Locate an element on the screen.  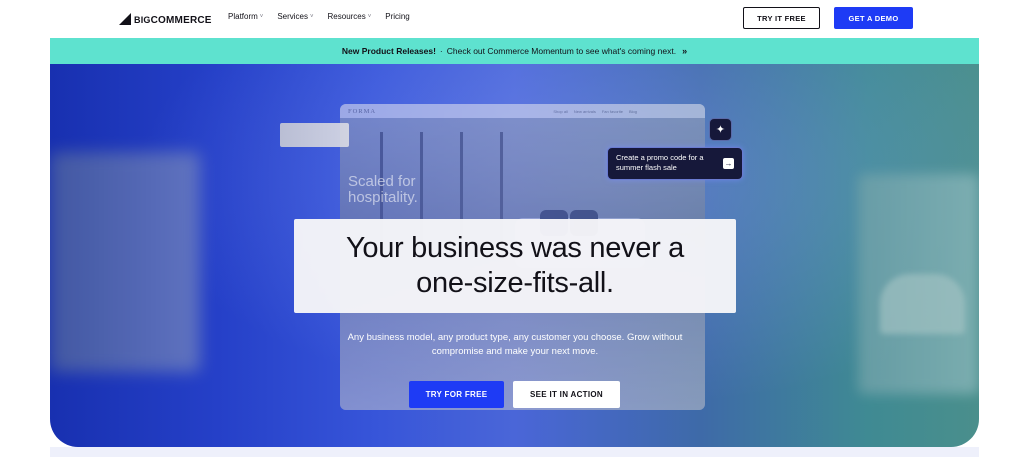
nav-item-pricing: Pricing is located at coordinates (397, 16).